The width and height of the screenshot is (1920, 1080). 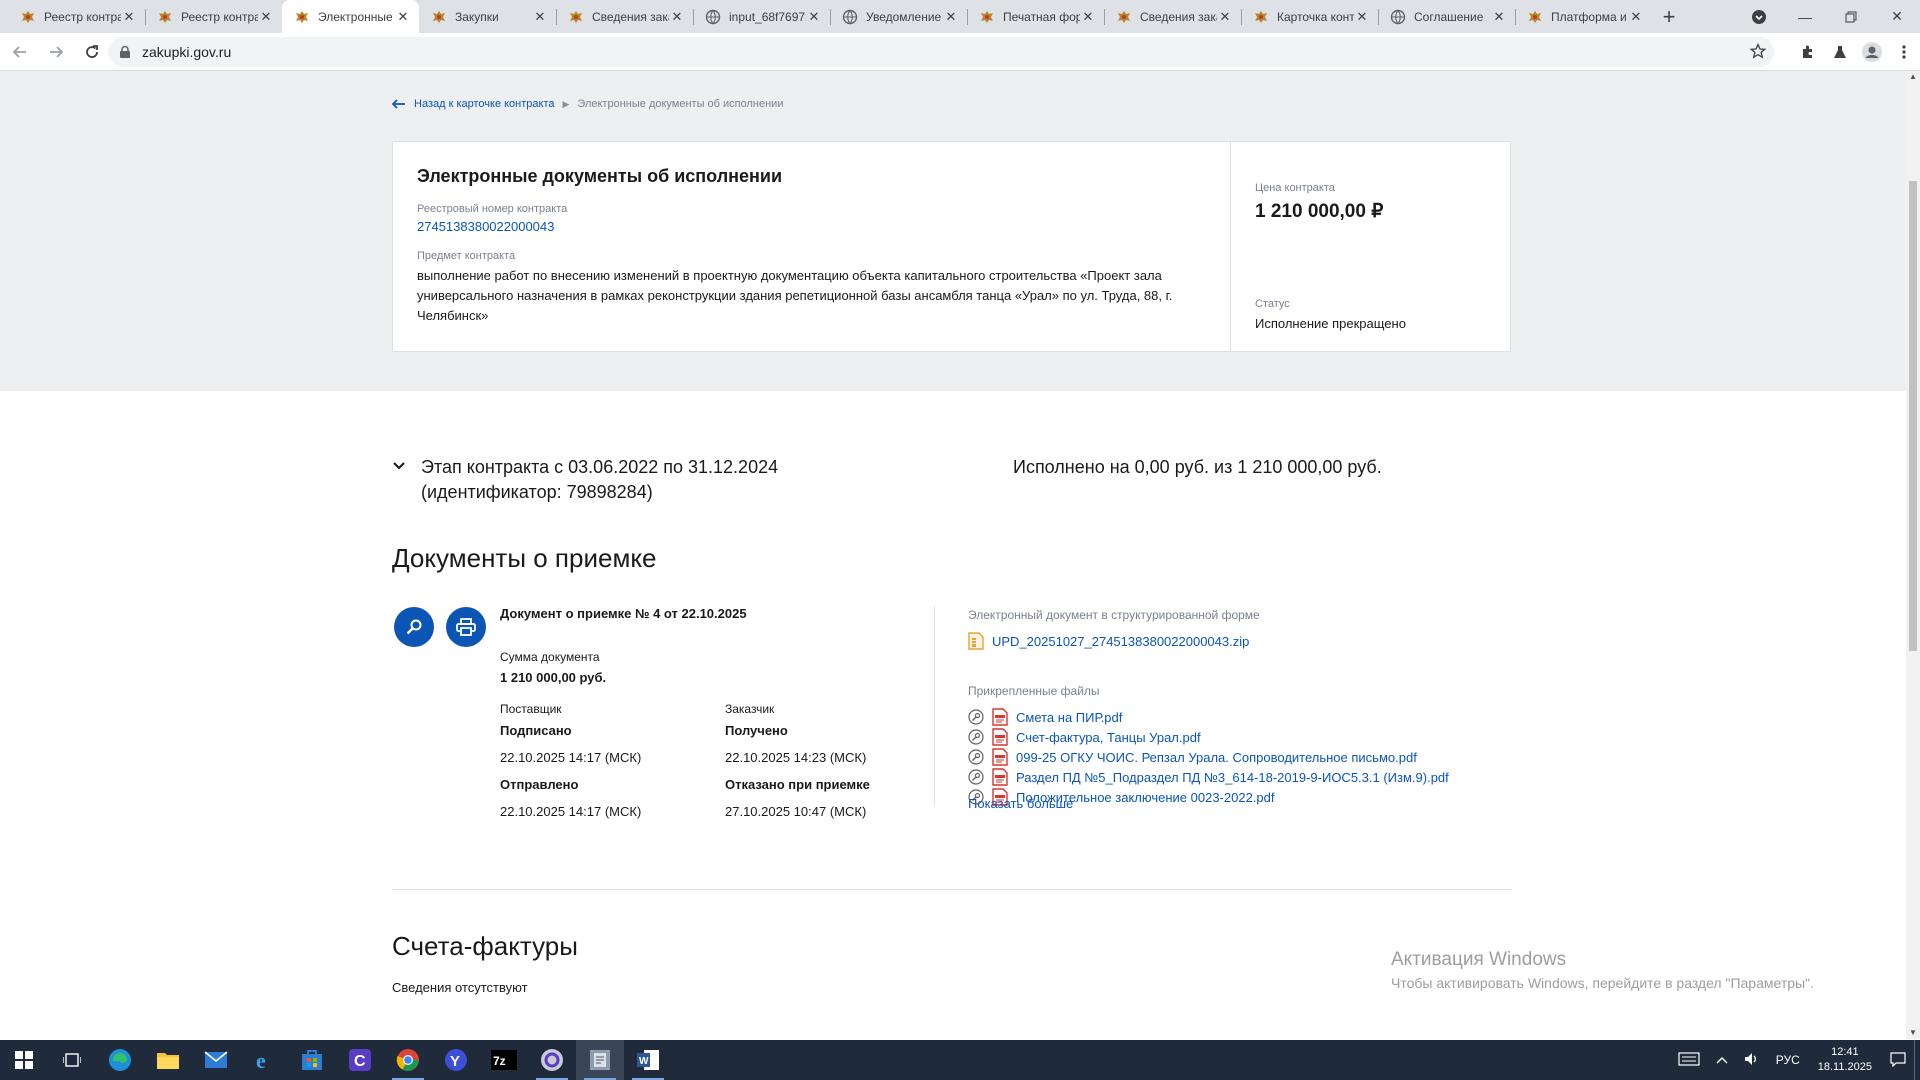 I want to click on document-title: Документ о приемке № 4 от 22.10.2025, so click(x=623, y=613).